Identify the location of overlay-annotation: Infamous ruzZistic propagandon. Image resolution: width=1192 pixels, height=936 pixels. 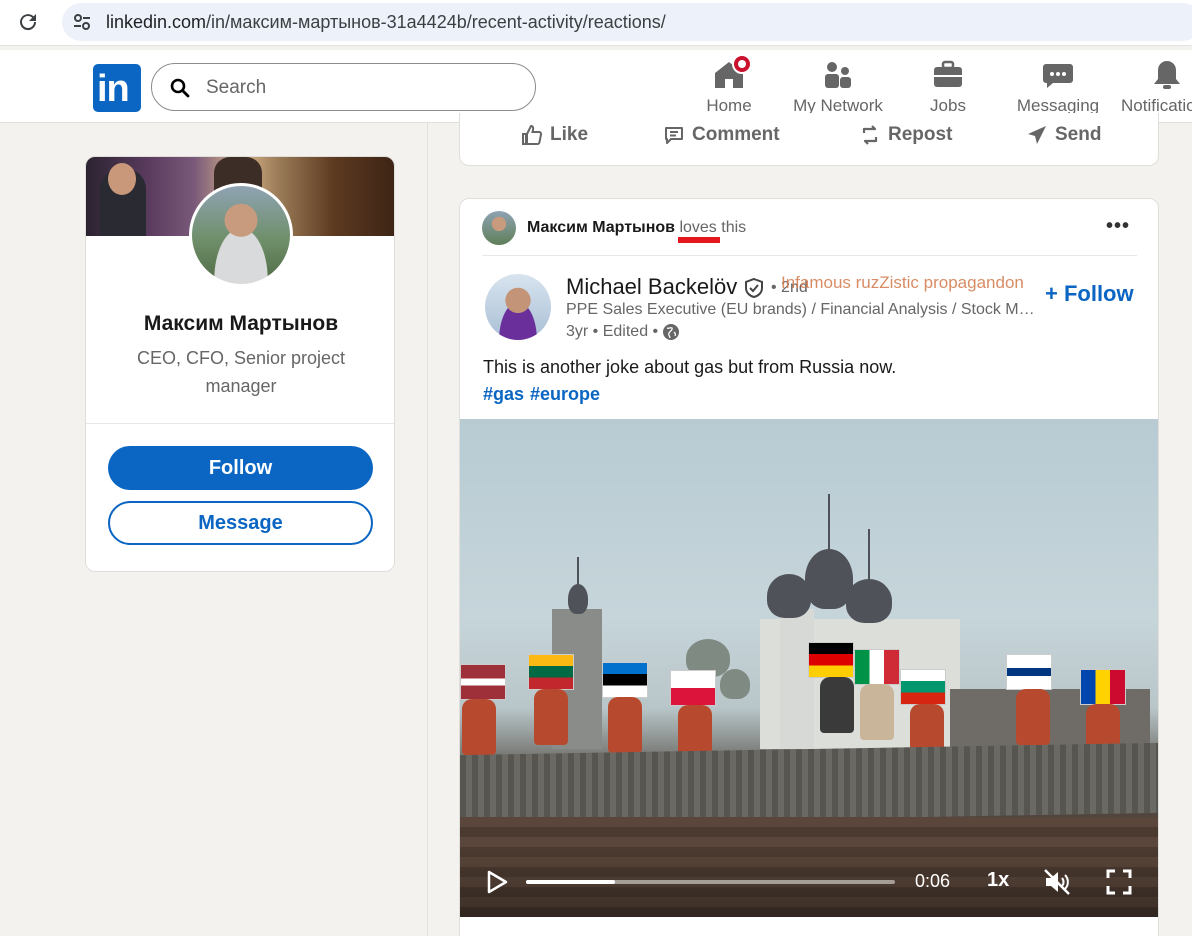
(902, 282).